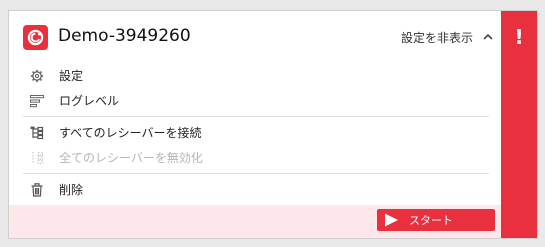  I want to click on error-icon: !, so click(519, 37).